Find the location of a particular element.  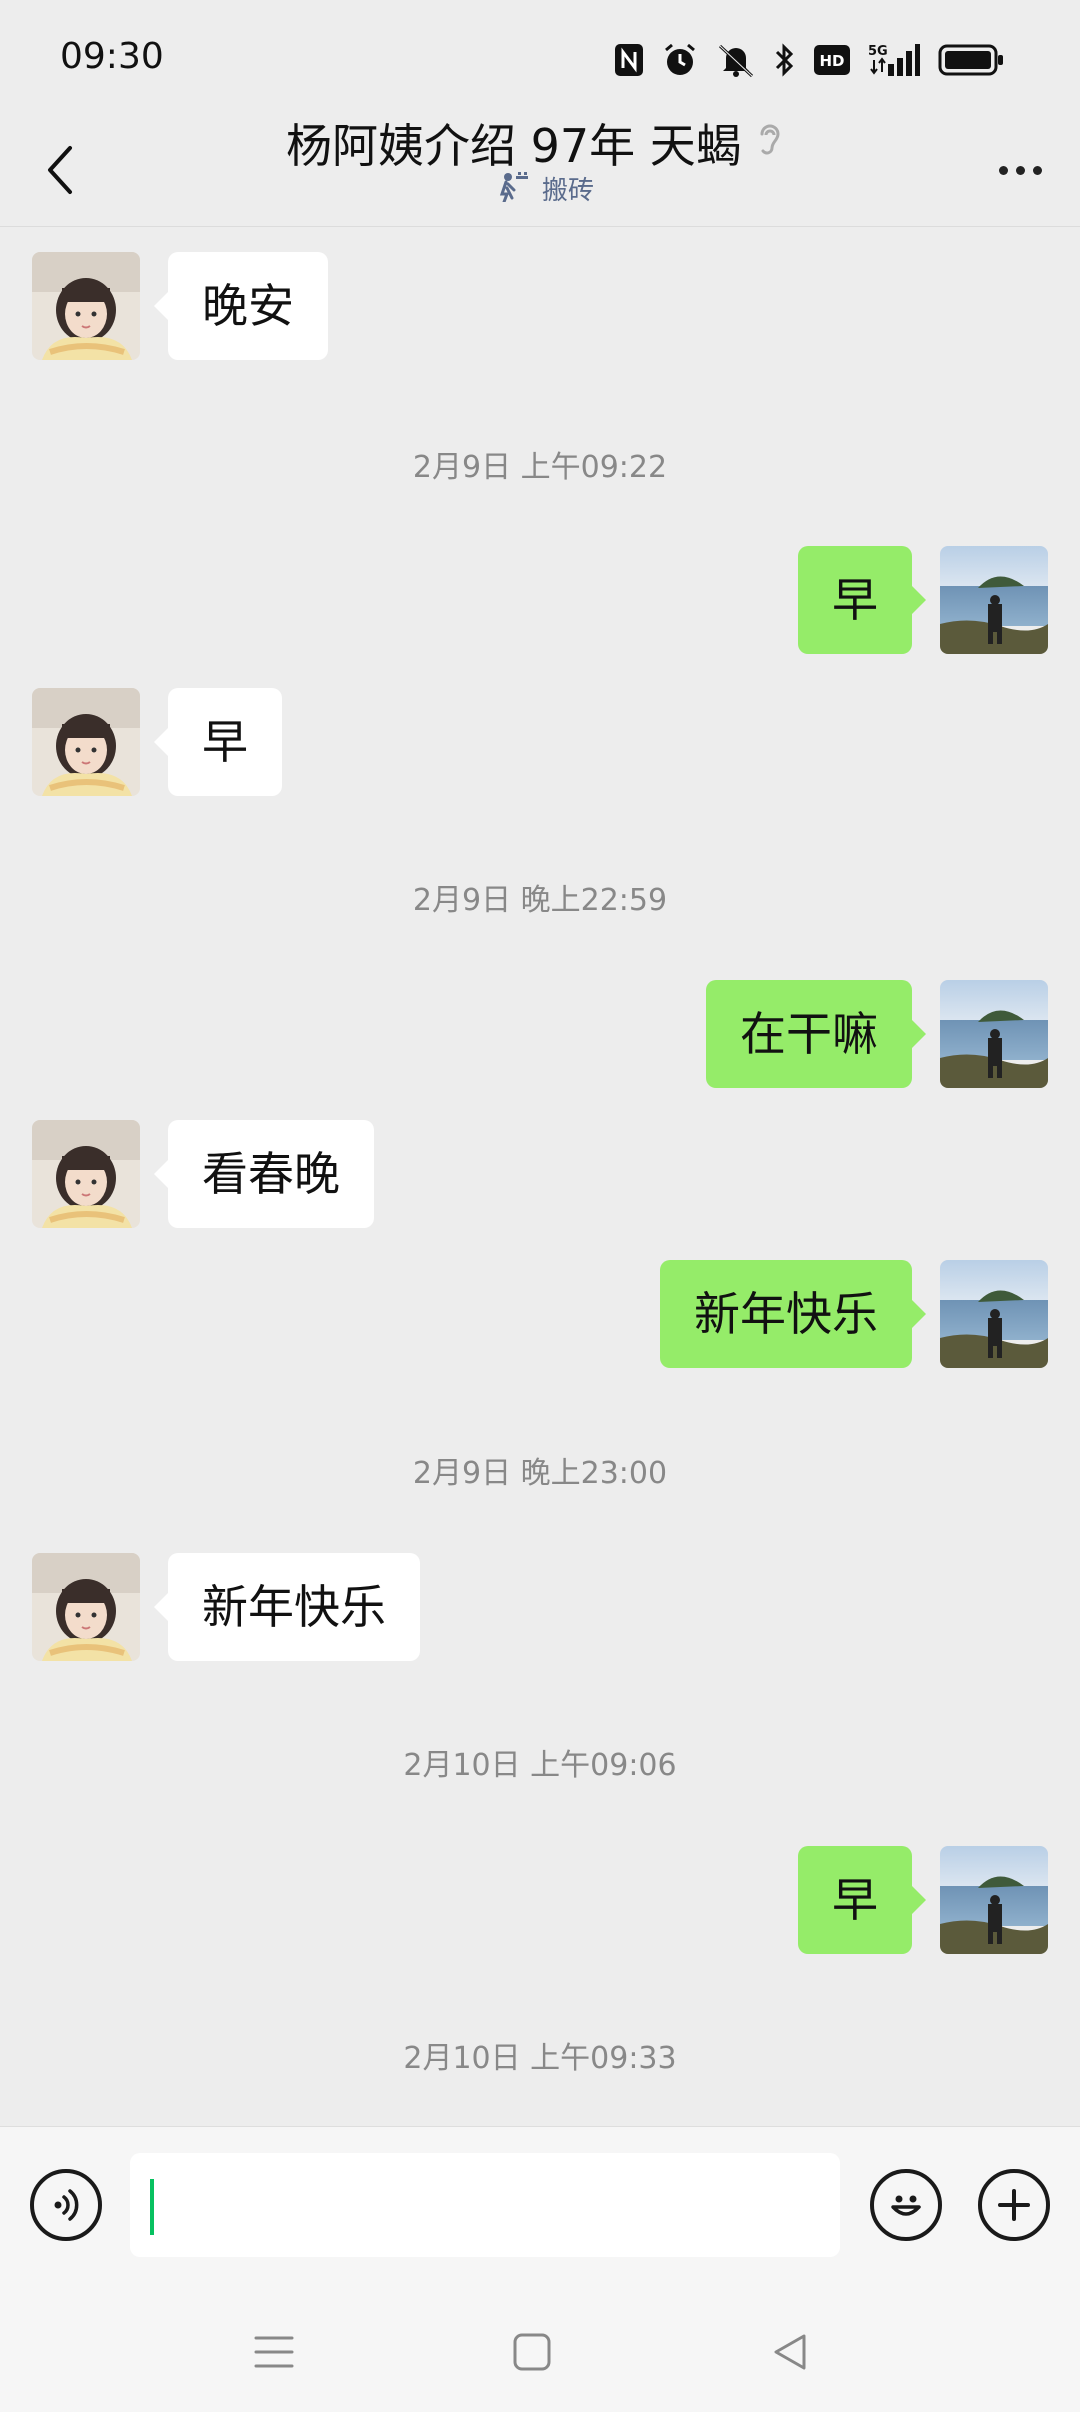

home-square-icon is located at coordinates (532, 2352).